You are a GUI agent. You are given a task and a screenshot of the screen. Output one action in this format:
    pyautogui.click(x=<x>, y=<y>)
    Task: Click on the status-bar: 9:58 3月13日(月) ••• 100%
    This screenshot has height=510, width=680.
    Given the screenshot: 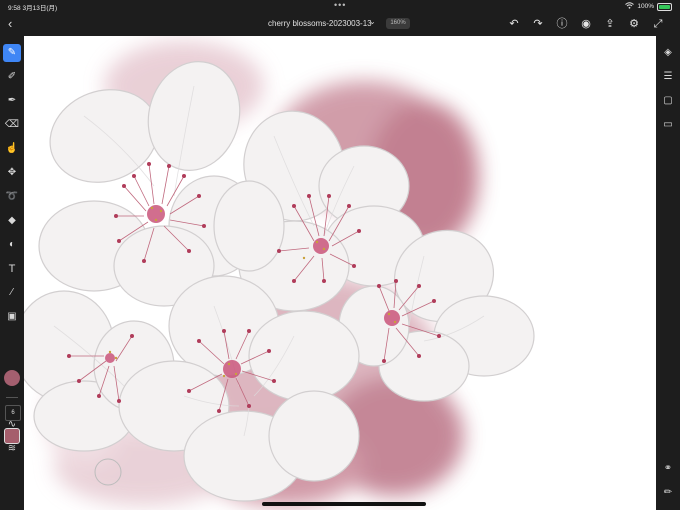 What is the action you would take?
    pyautogui.click(x=340, y=6)
    